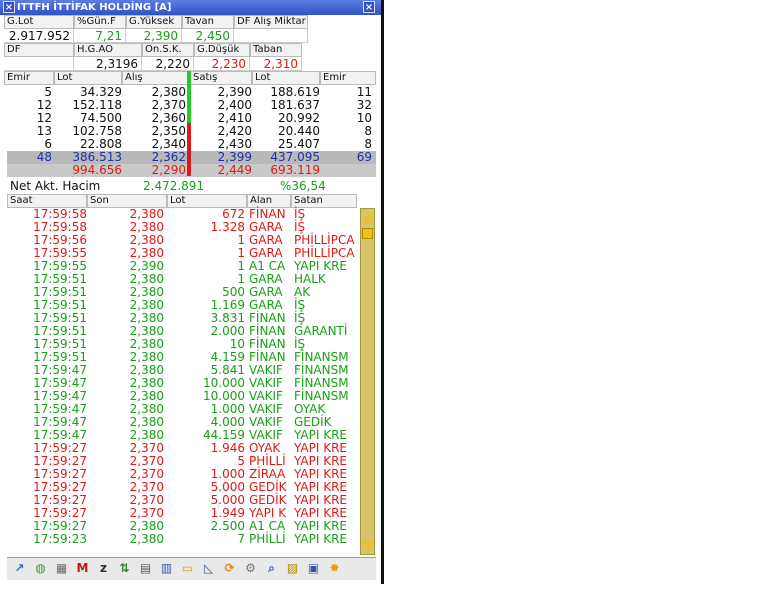  What do you see at coordinates (97, 170) in the screenshot?
I see `depth-total2-cell: 994.656` at bounding box center [97, 170].